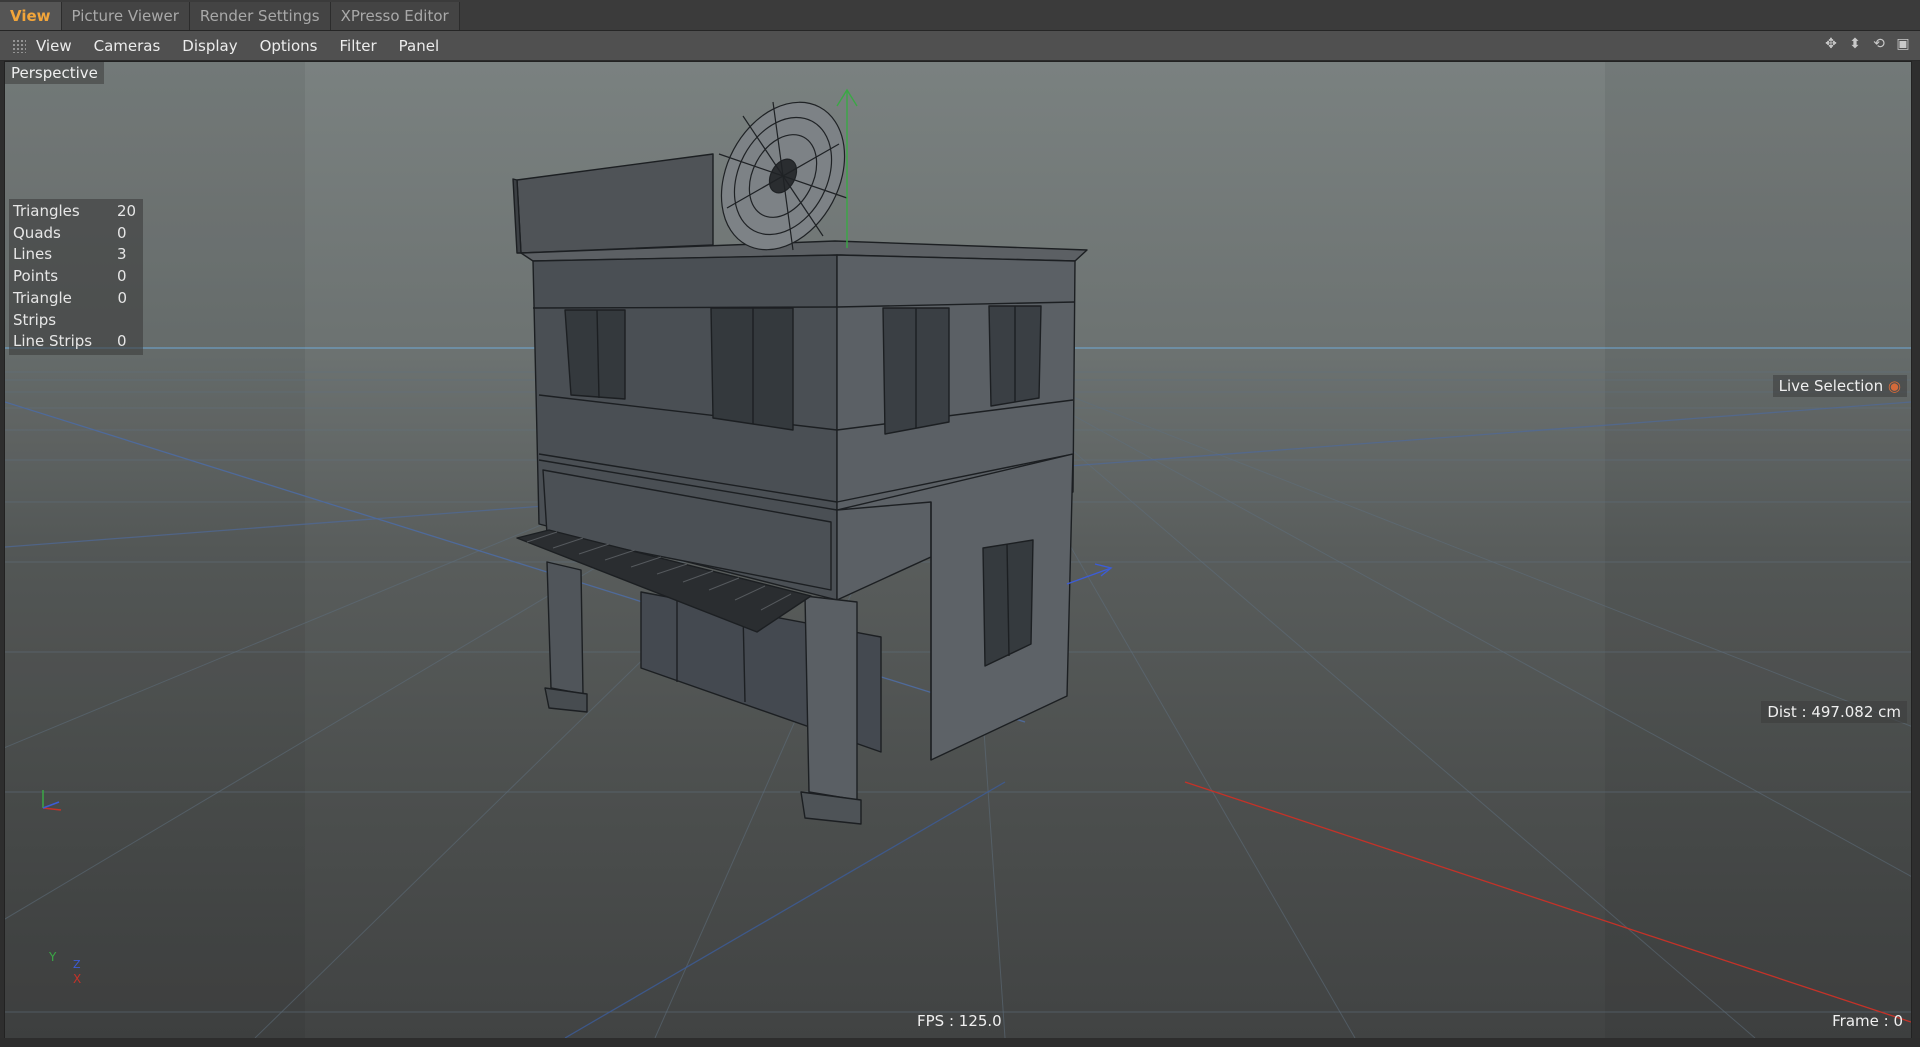  I want to click on live-selection-icon: ◉, so click(1894, 386).